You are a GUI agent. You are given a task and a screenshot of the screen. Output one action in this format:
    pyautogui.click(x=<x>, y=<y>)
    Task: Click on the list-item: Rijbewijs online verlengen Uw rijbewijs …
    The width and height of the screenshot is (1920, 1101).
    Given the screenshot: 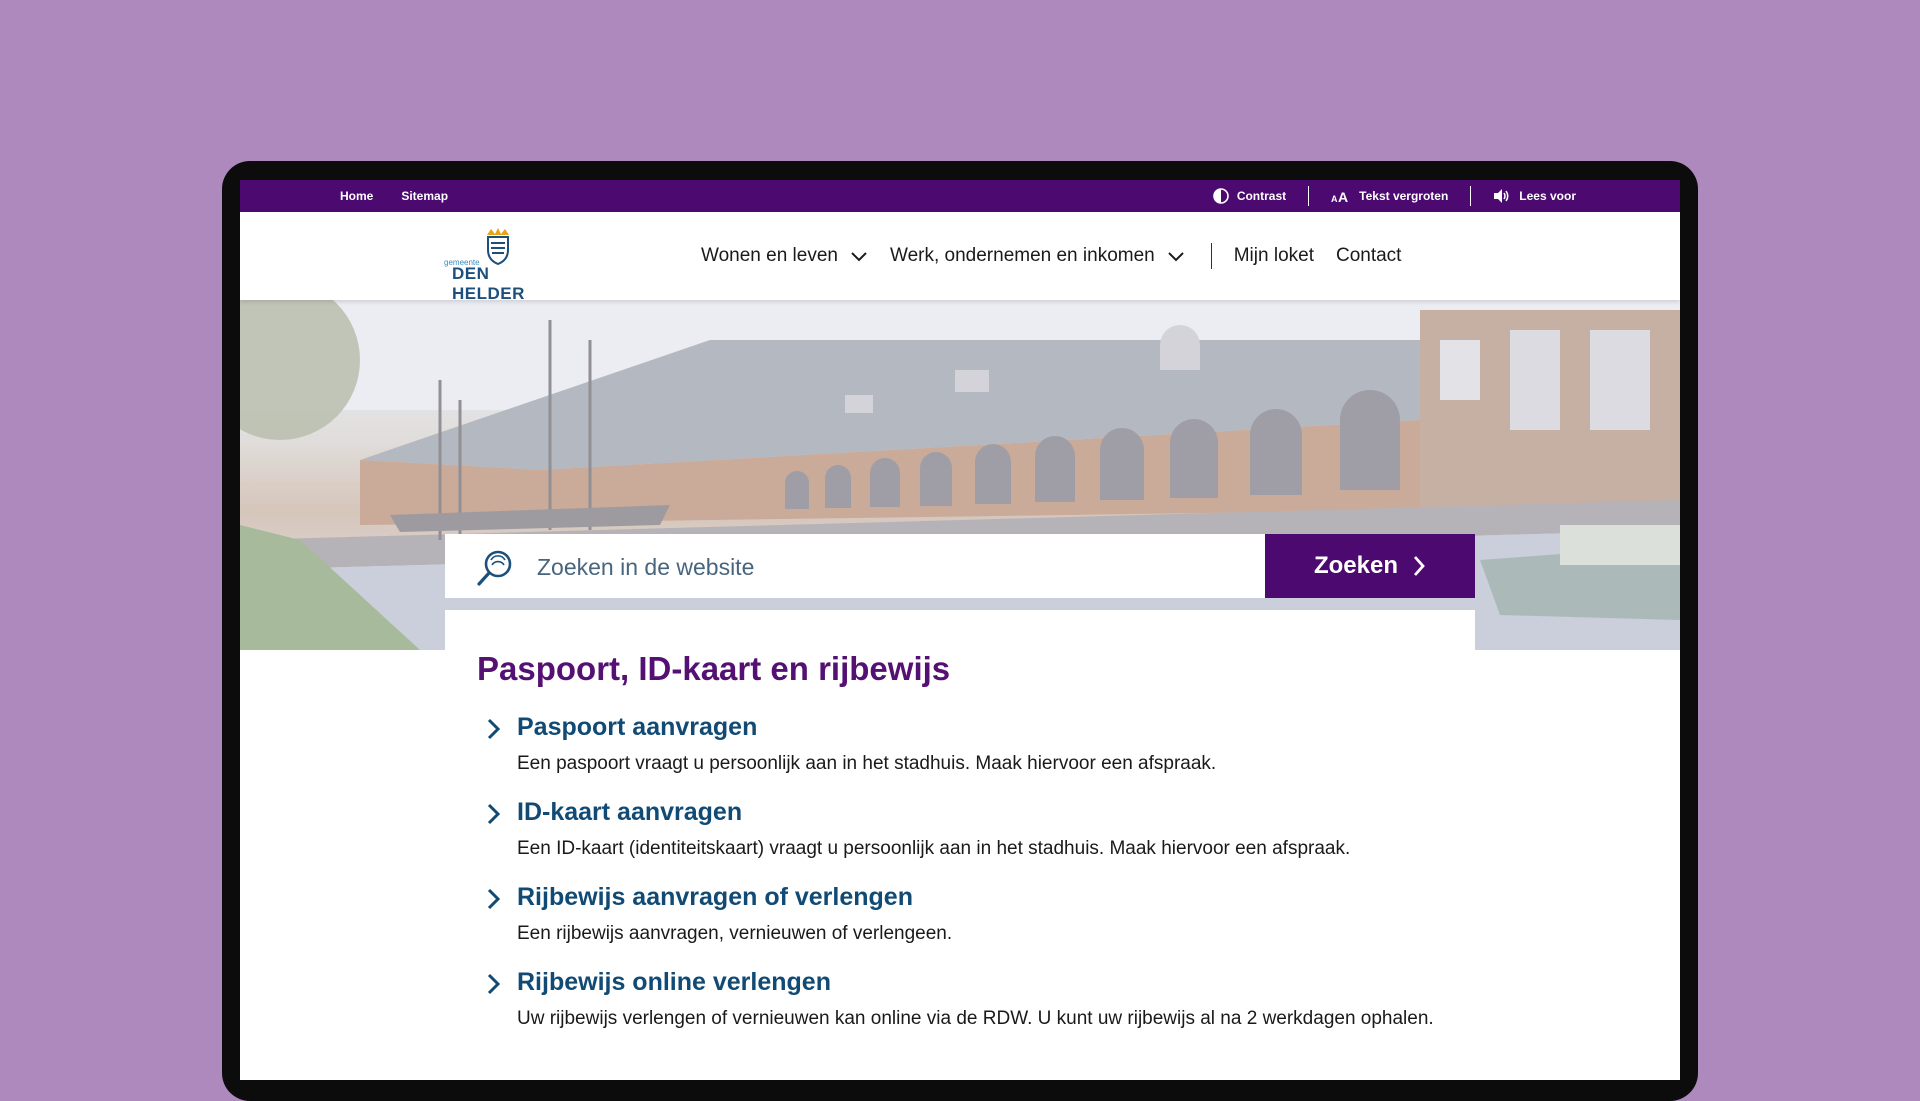 What is the action you would take?
    pyautogui.click(x=967, y=998)
    